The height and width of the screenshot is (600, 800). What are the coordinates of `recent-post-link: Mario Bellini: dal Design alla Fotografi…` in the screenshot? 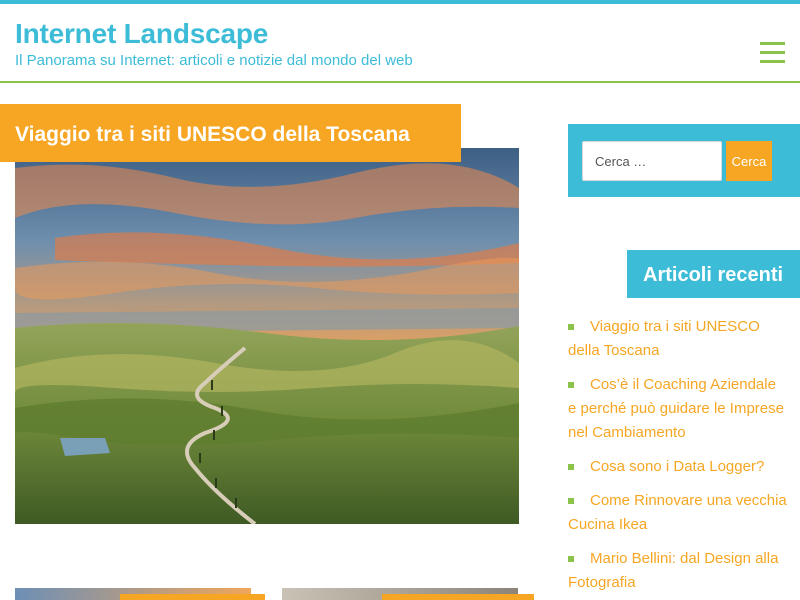 It's located at (673, 570).